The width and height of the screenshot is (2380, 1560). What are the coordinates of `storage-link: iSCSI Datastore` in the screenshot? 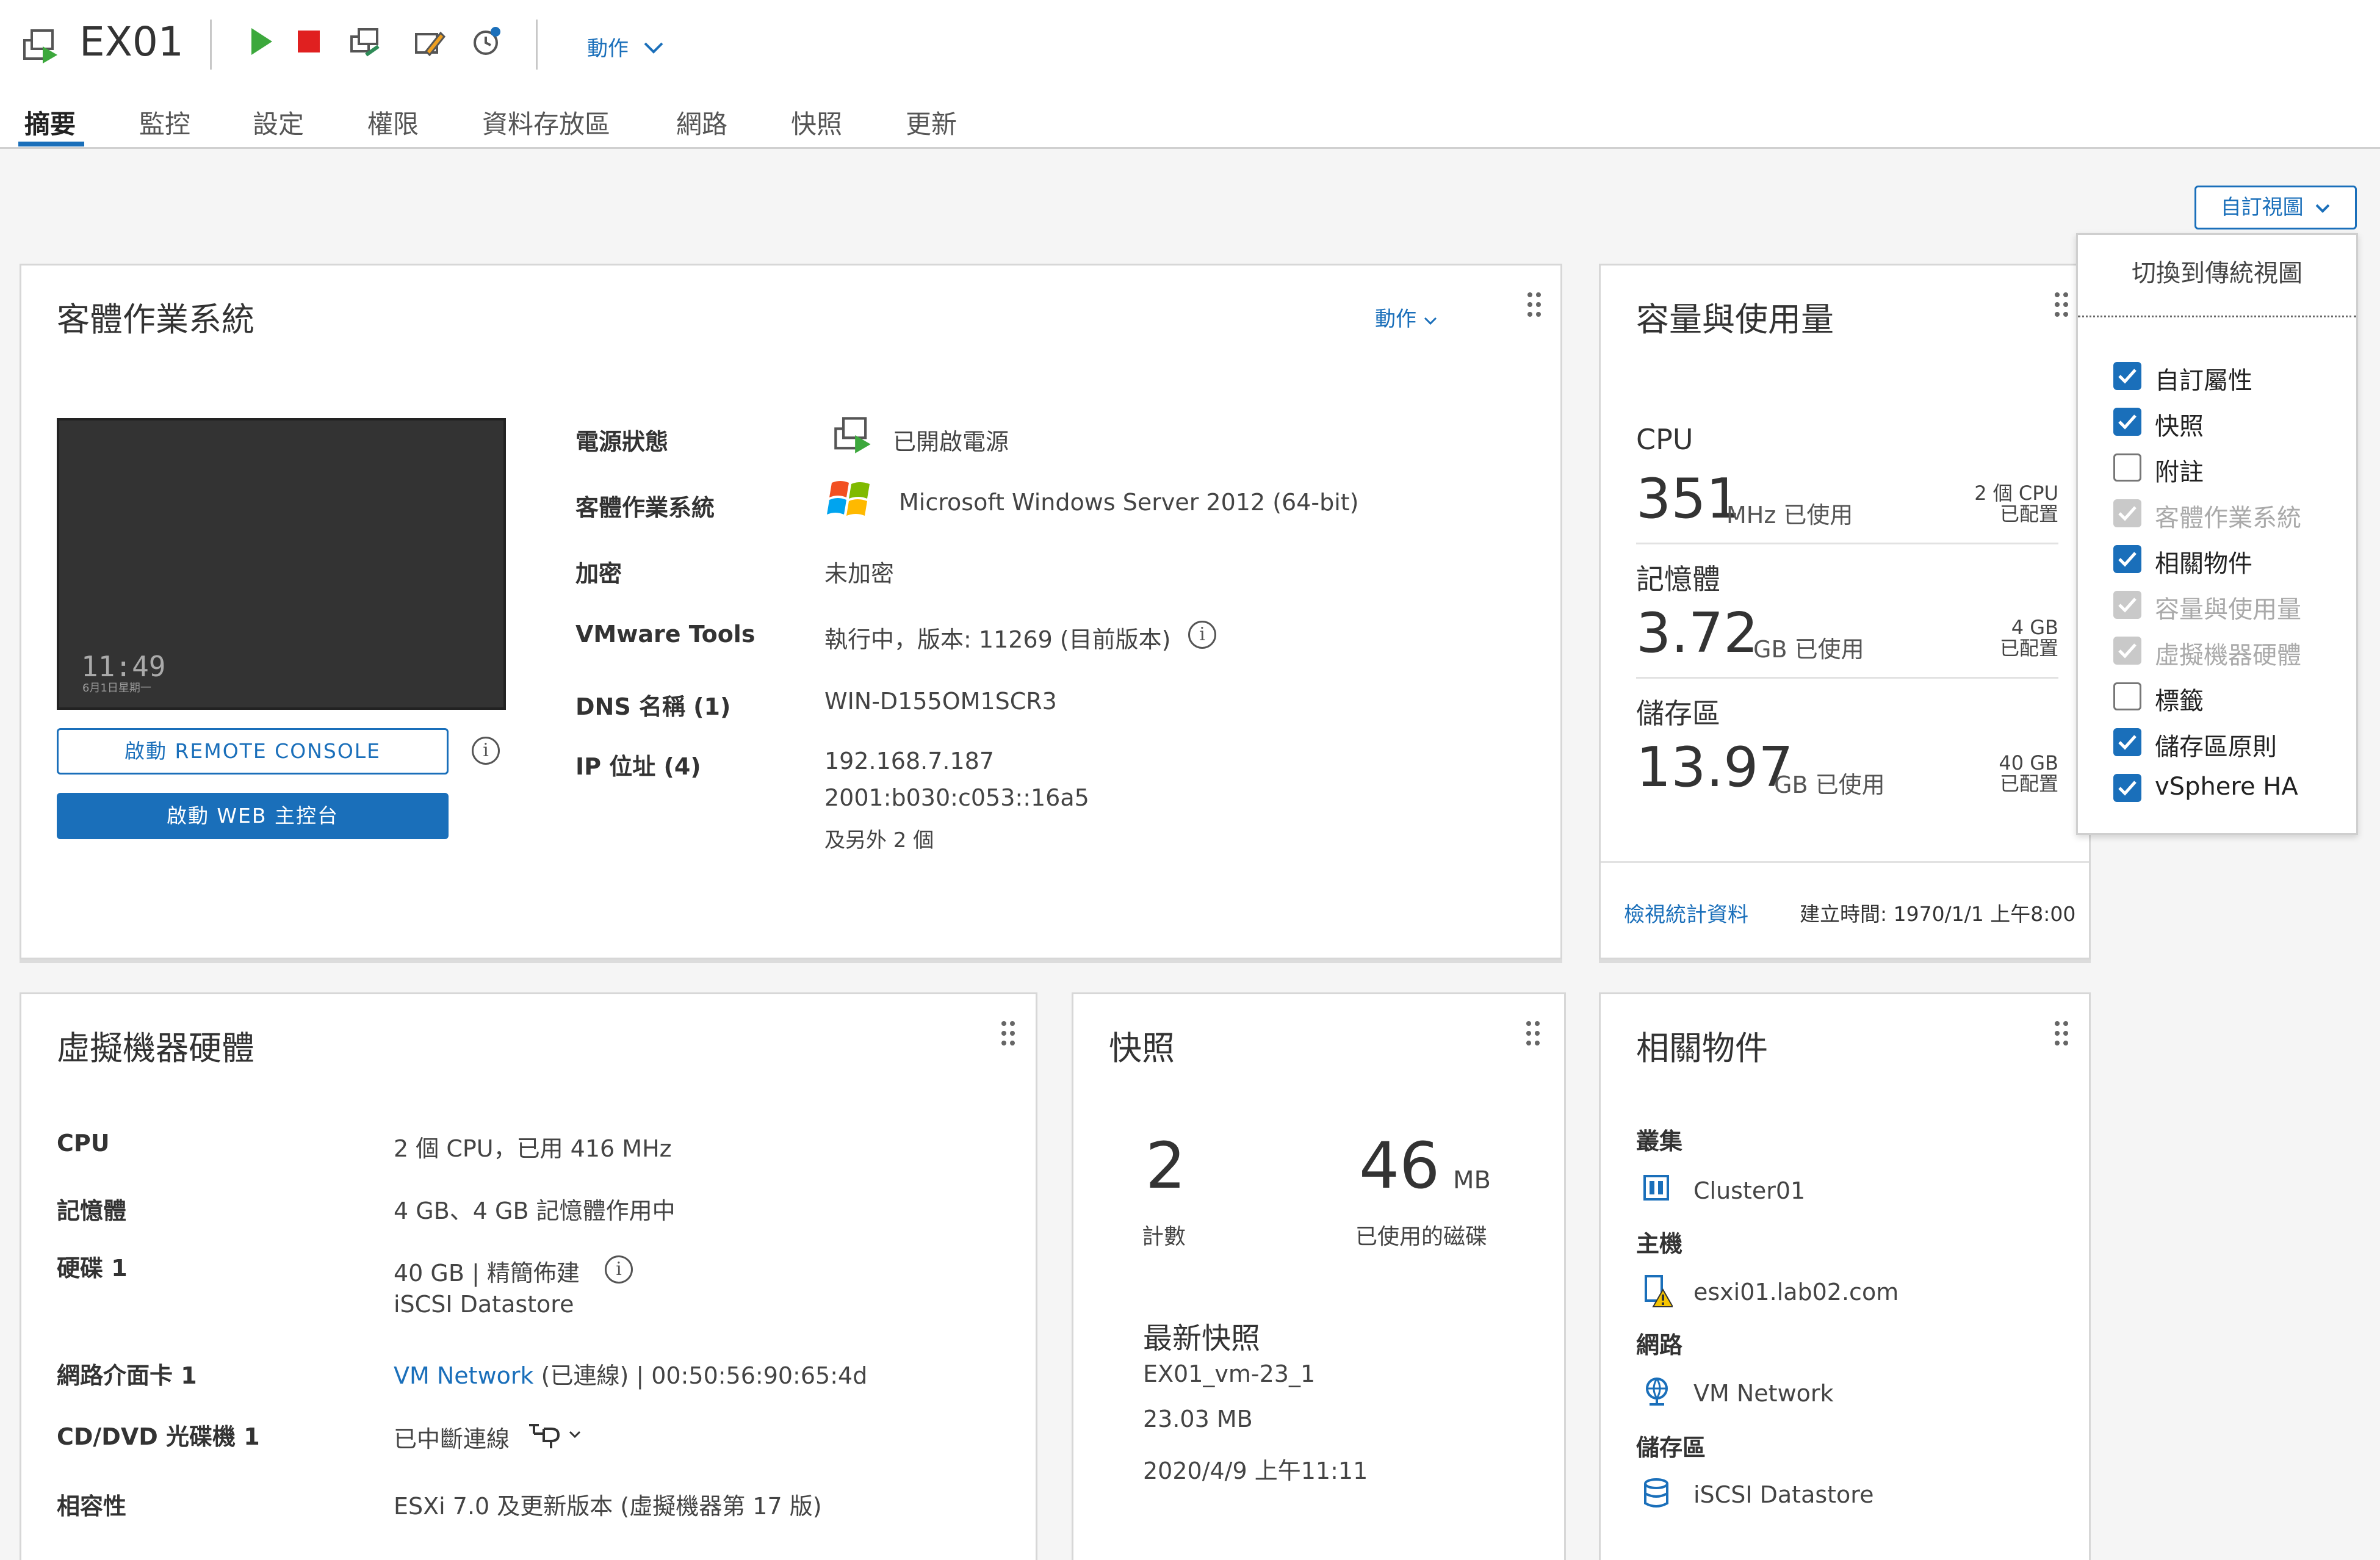 It's located at (1783, 1495).